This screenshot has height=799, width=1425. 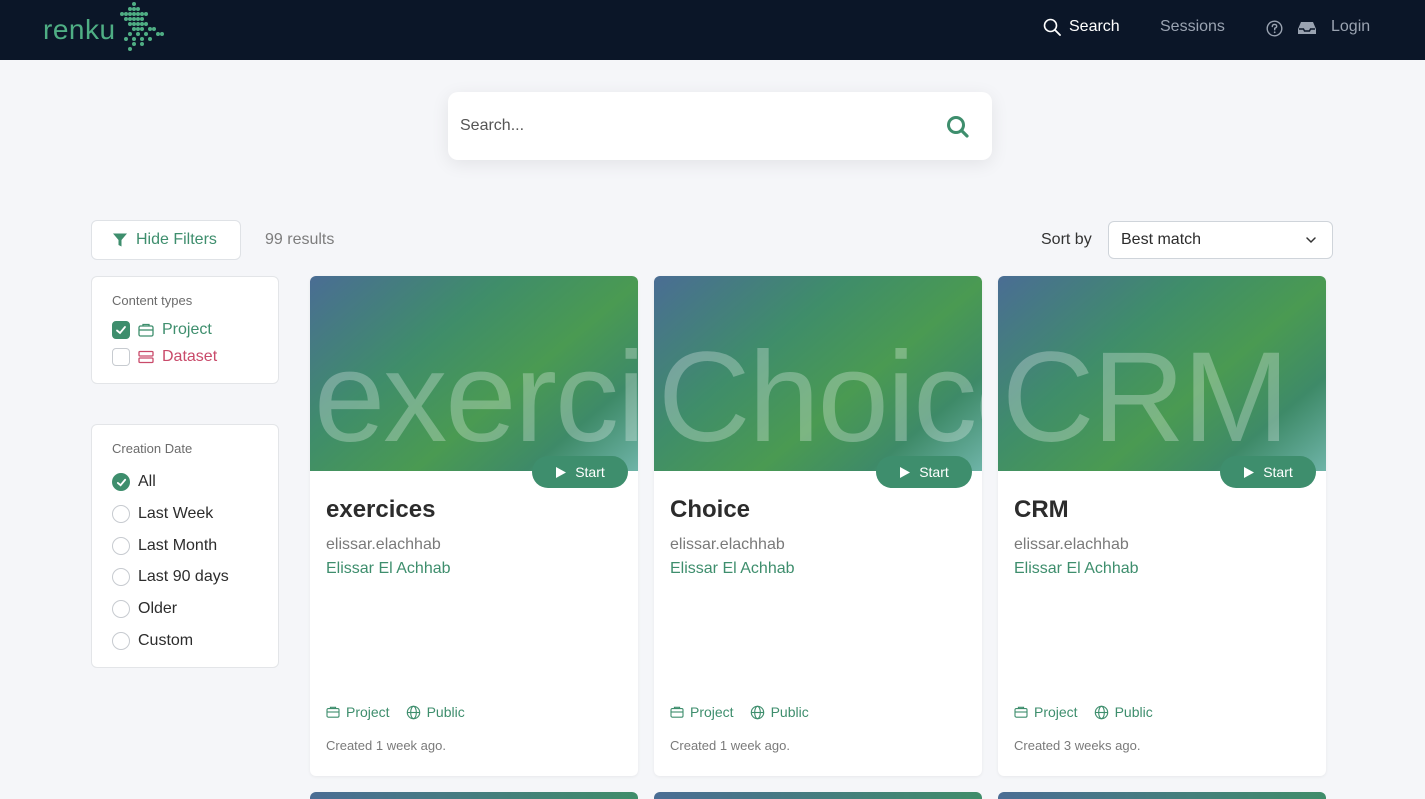 What do you see at coordinates (146, 357) in the screenshot?
I see `dataset-icon` at bounding box center [146, 357].